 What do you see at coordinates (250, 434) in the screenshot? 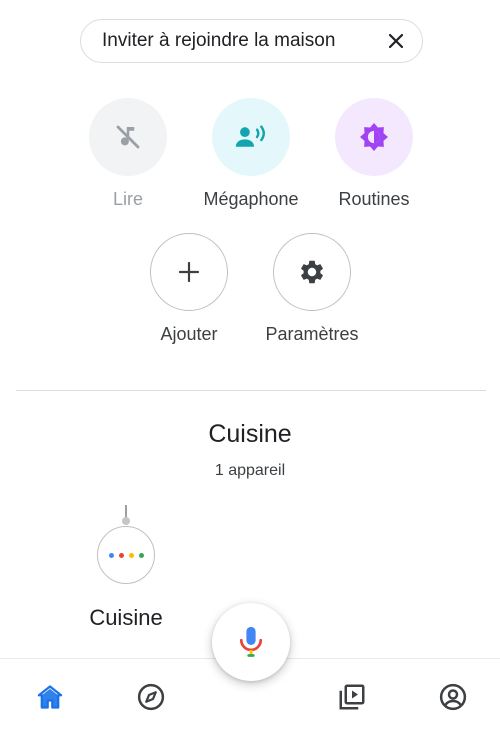
I see `room-title: Cuisine` at bounding box center [250, 434].